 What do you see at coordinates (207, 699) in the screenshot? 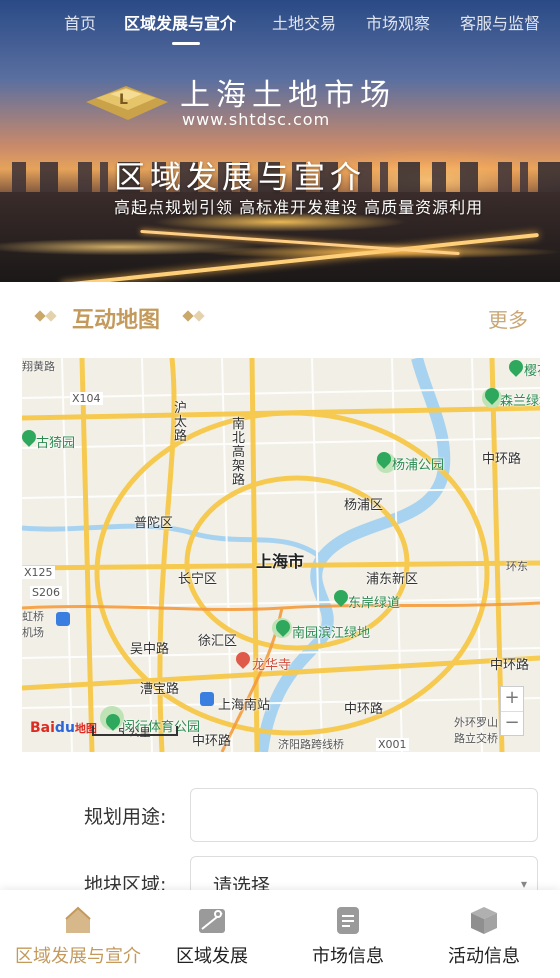
I see `map-poi-shanghai-south` at bounding box center [207, 699].